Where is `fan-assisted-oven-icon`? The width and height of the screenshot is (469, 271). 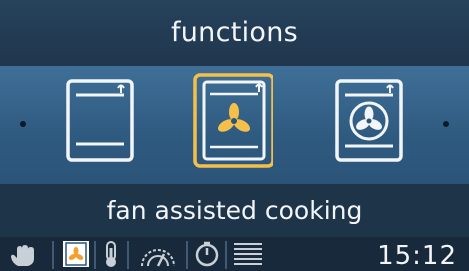
fan-assisted-oven-icon is located at coordinates (233, 120).